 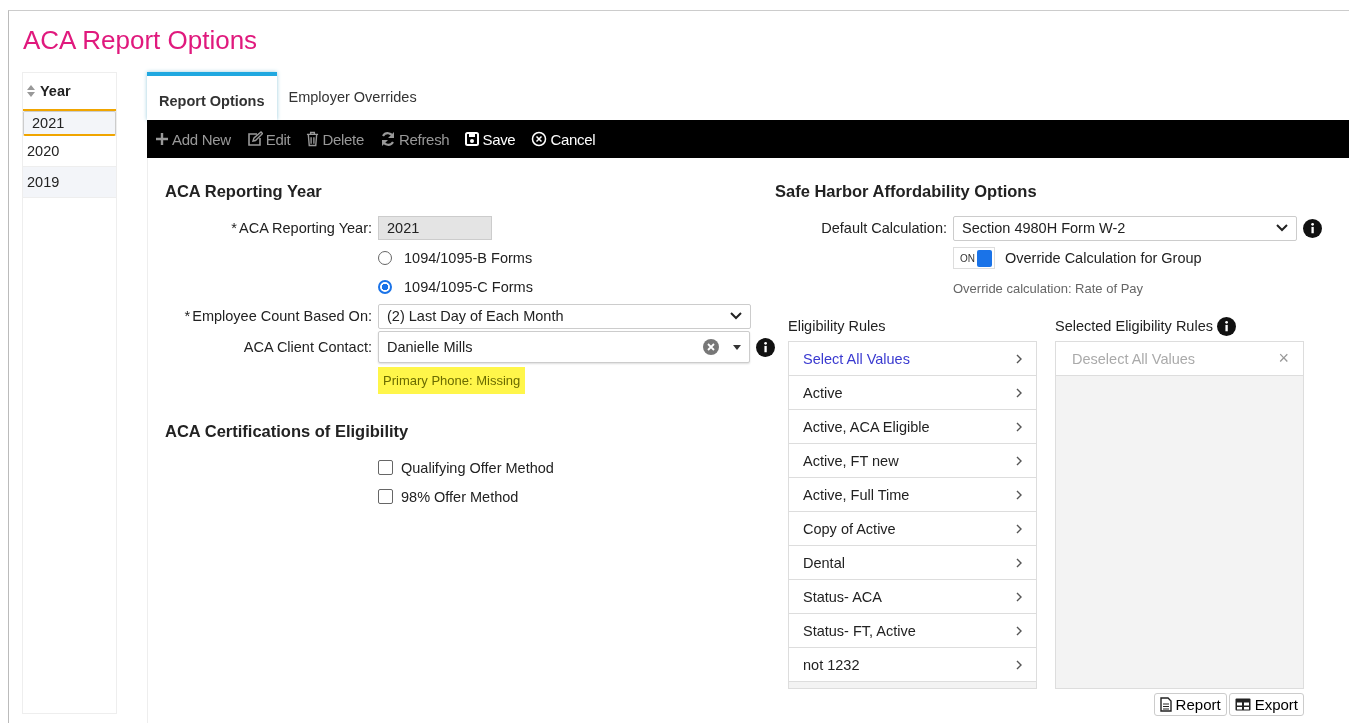 I want to click on cancel-button: Cancel, so click(x=563, y=139).